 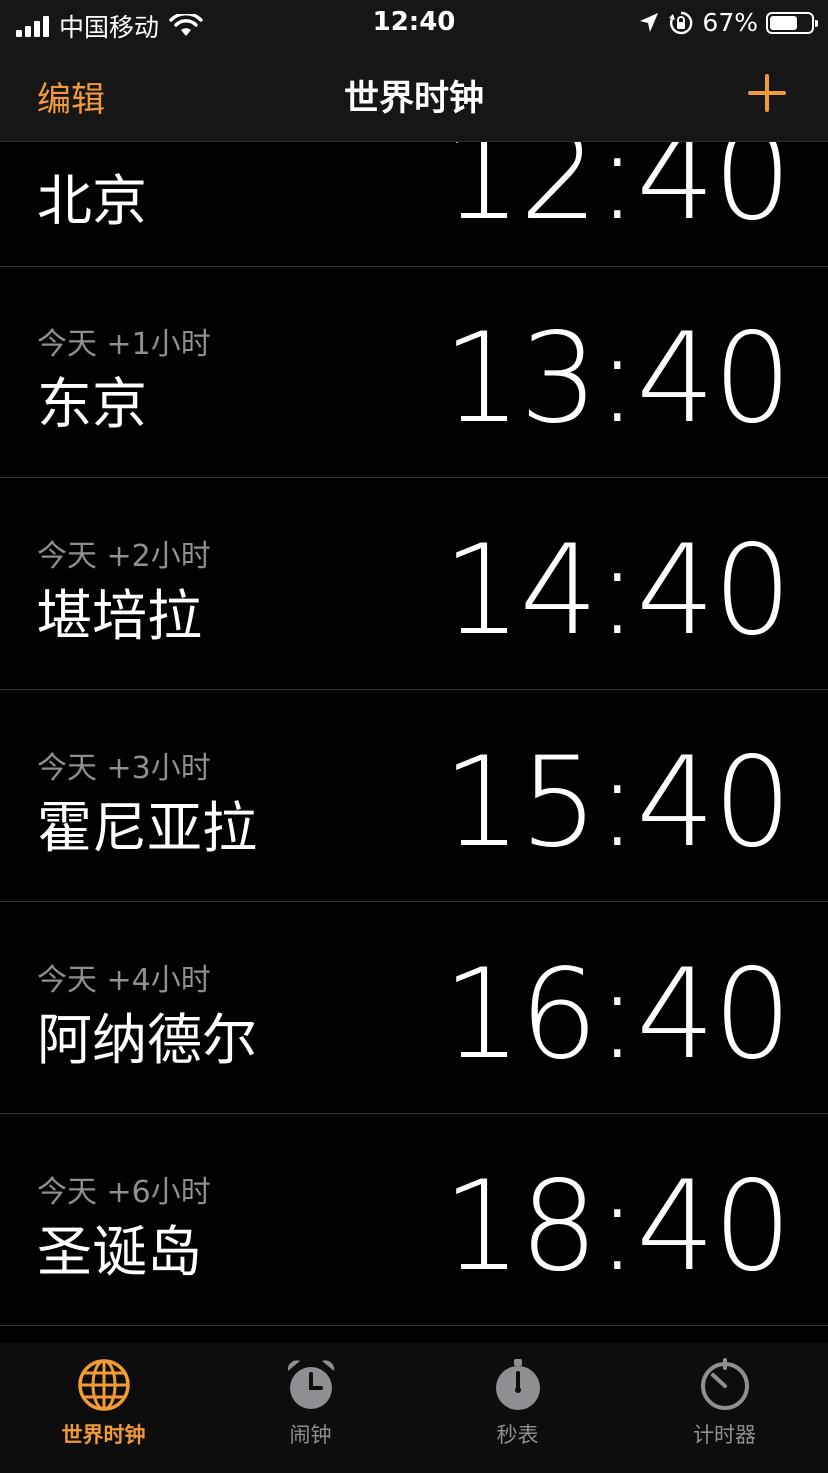 I want to click on tab-world-clock: 世界时钟, so click(x=103, y=1403).